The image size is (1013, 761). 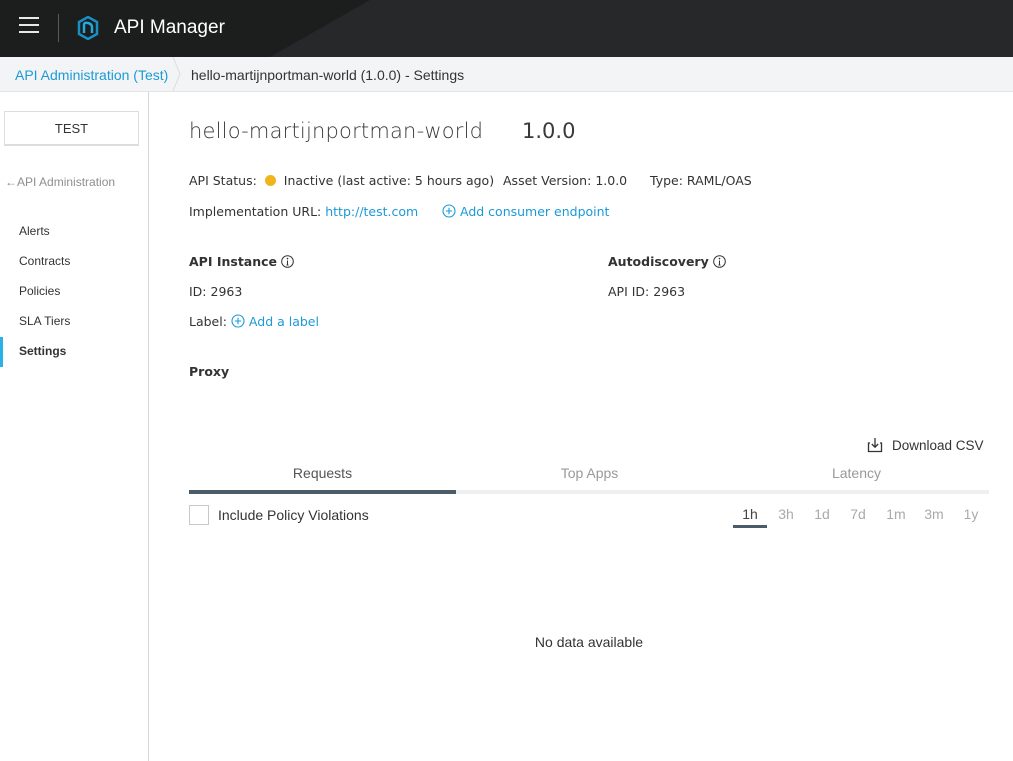 I want to click on include-policy-violations-label: Include Policy Violations, so click(x=293, y=515).